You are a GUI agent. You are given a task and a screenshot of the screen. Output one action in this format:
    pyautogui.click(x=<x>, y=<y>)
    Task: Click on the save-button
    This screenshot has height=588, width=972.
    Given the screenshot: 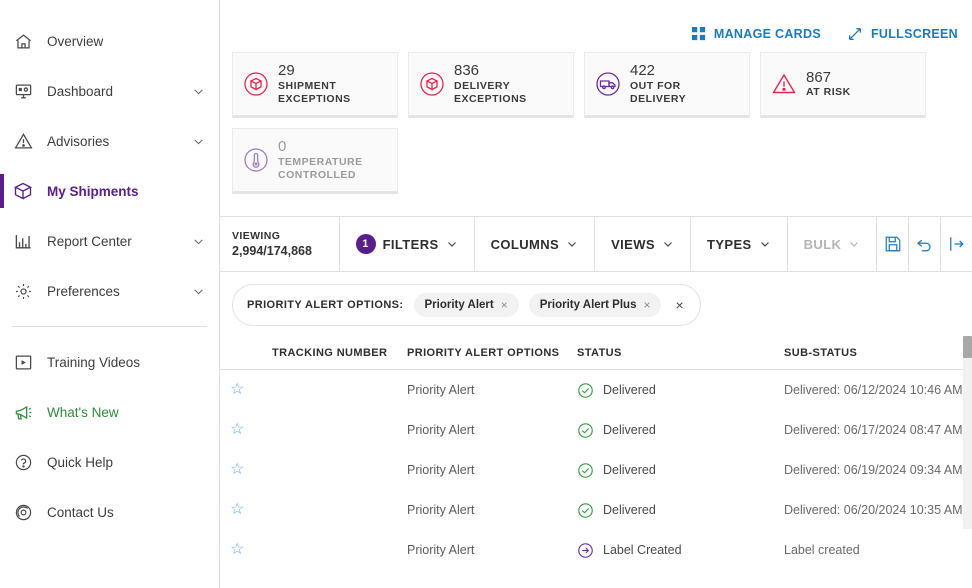 What is the action you would take?
    pyautogui.click(x=893, y=244)
    